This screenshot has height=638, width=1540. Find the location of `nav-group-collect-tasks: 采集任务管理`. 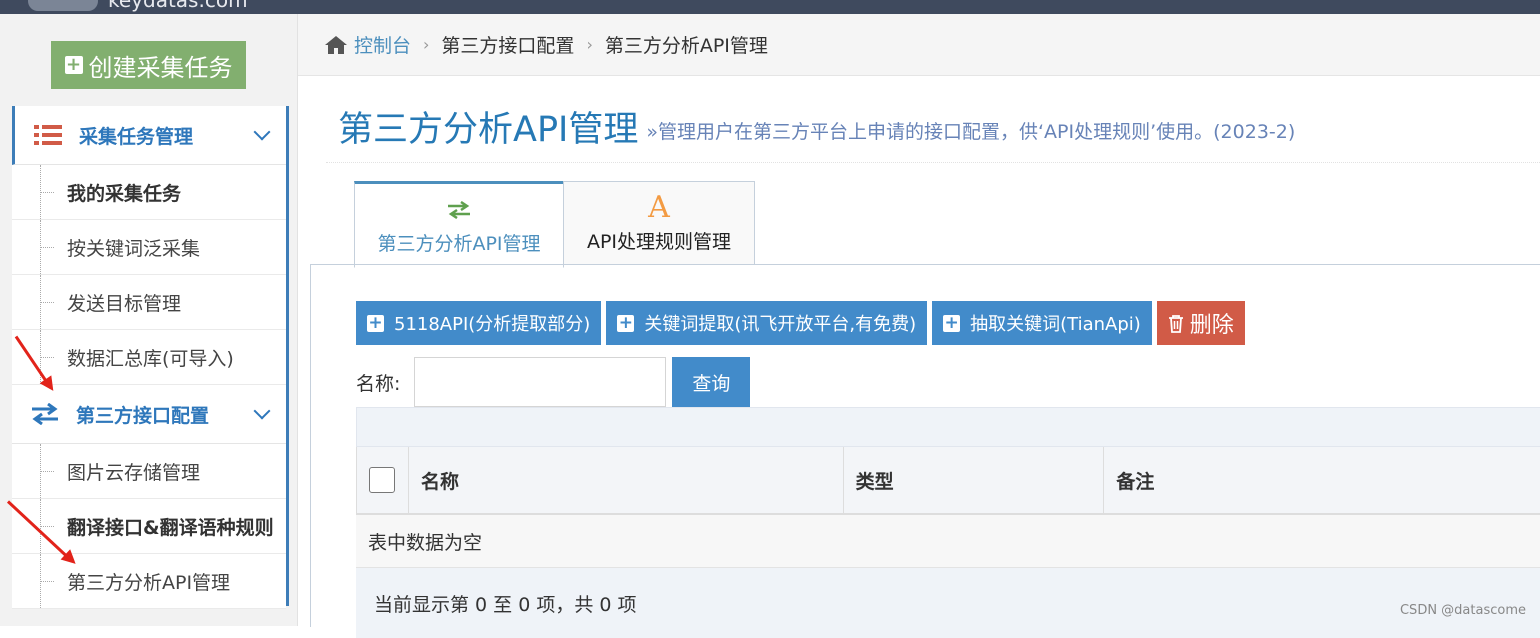

nav-group-collect-tasks: 采集任务管理 is located at coordinates (149, 135).